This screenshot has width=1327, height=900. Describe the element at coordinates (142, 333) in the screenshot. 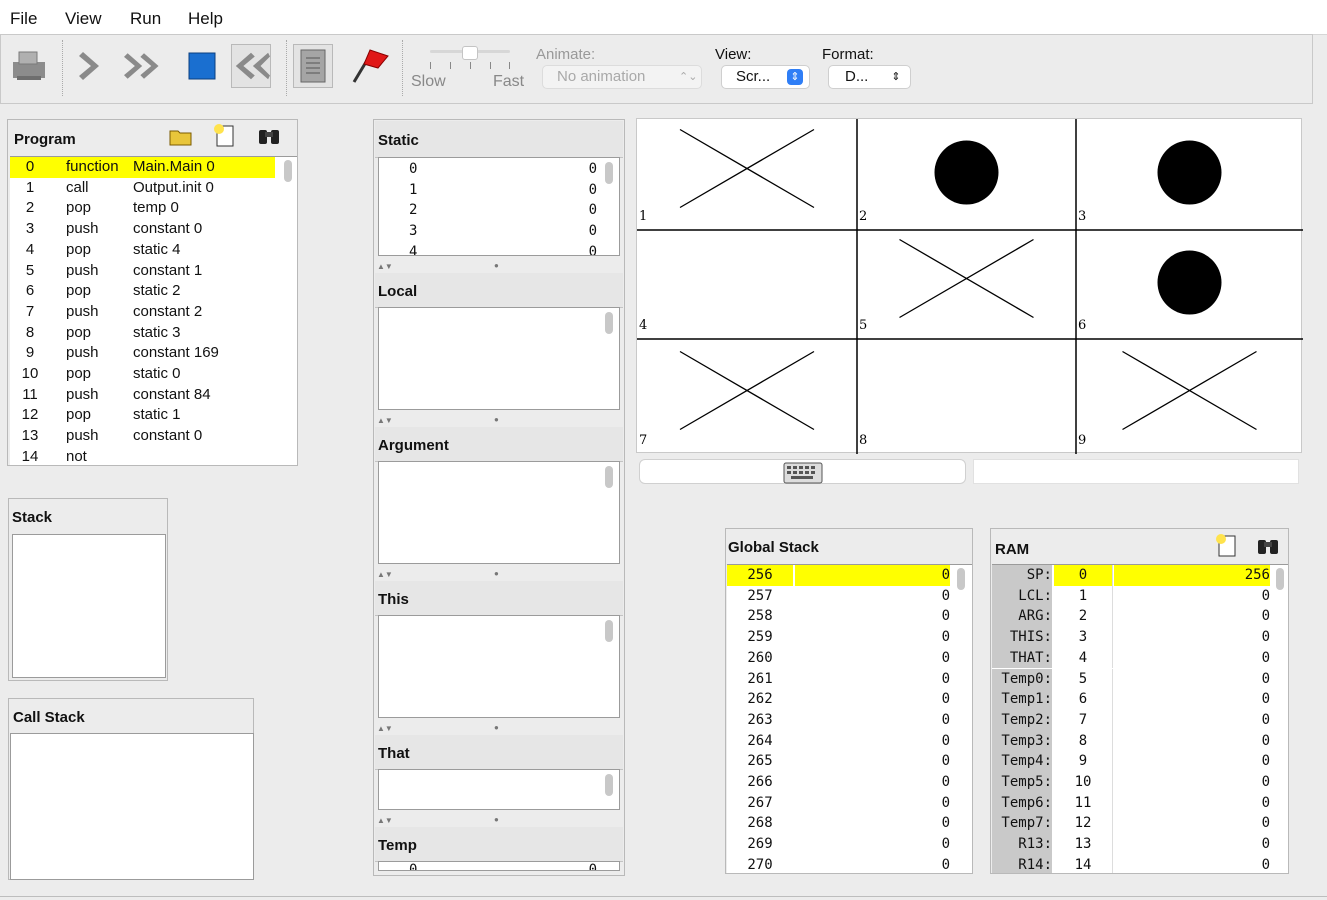

I see `program-row: 8 pop static 3` at that location.